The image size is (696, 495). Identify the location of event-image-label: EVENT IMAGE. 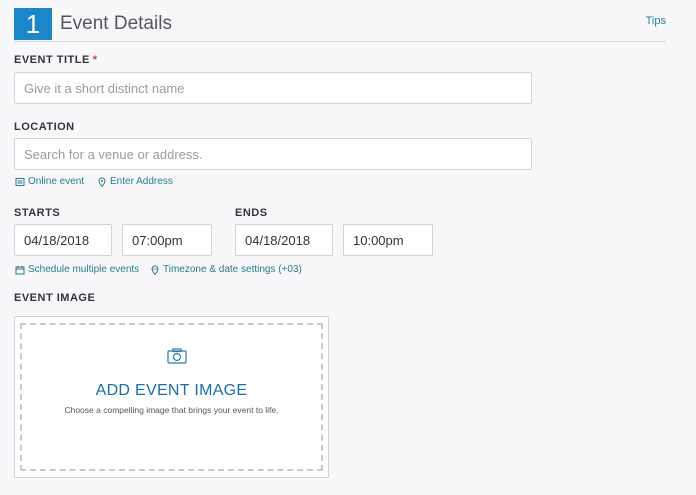
(55, 298).